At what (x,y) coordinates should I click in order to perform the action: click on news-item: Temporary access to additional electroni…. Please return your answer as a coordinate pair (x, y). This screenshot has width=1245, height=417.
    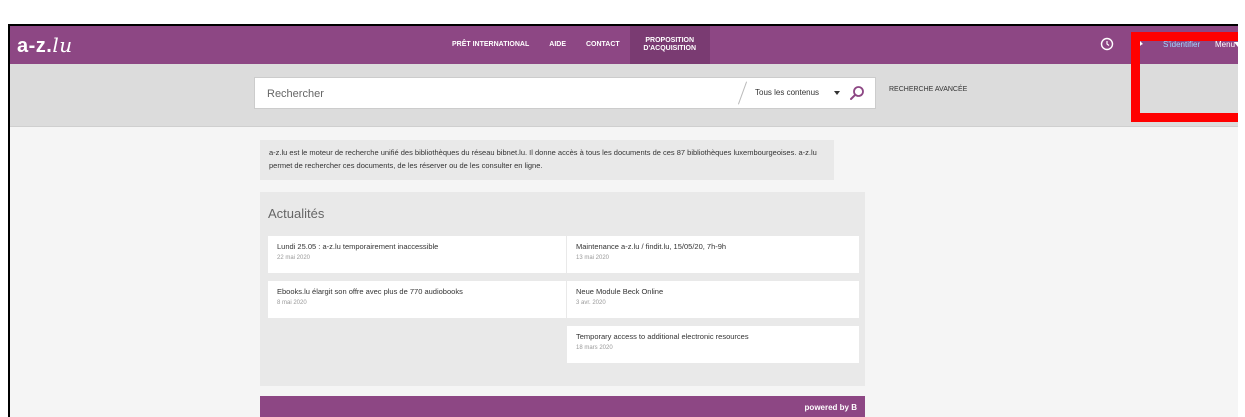
    Looking at the image, I should click on (713, 344).